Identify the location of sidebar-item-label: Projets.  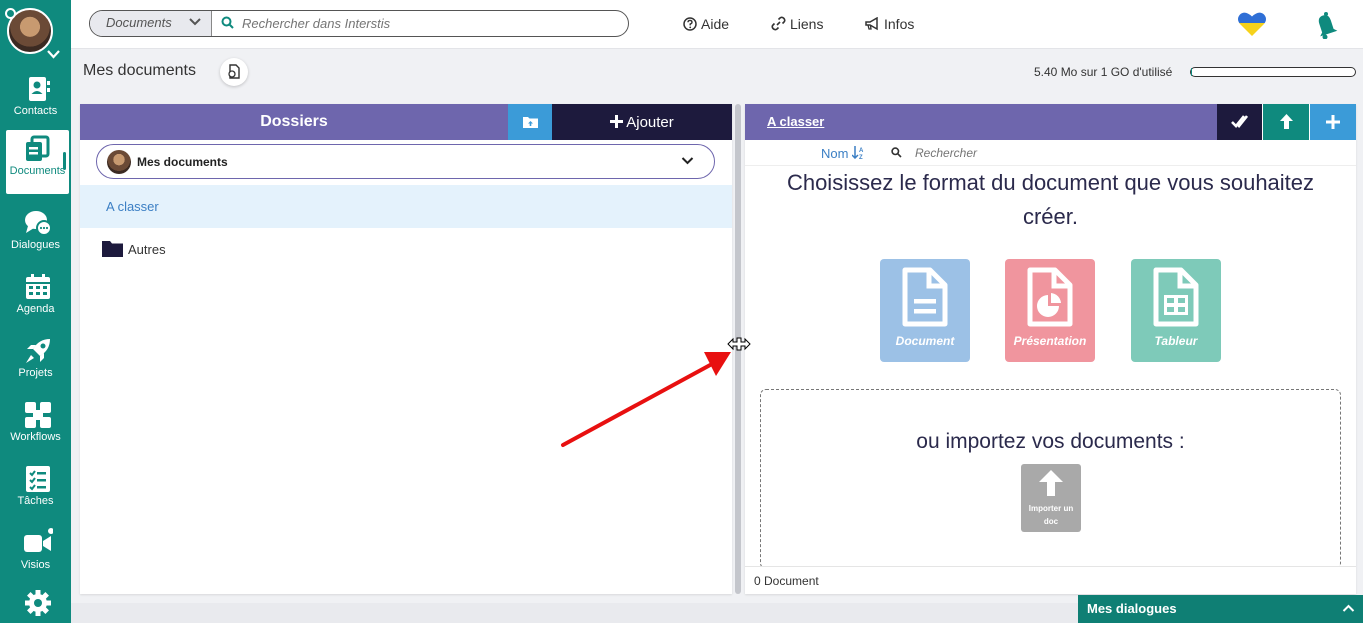
(35, 373).